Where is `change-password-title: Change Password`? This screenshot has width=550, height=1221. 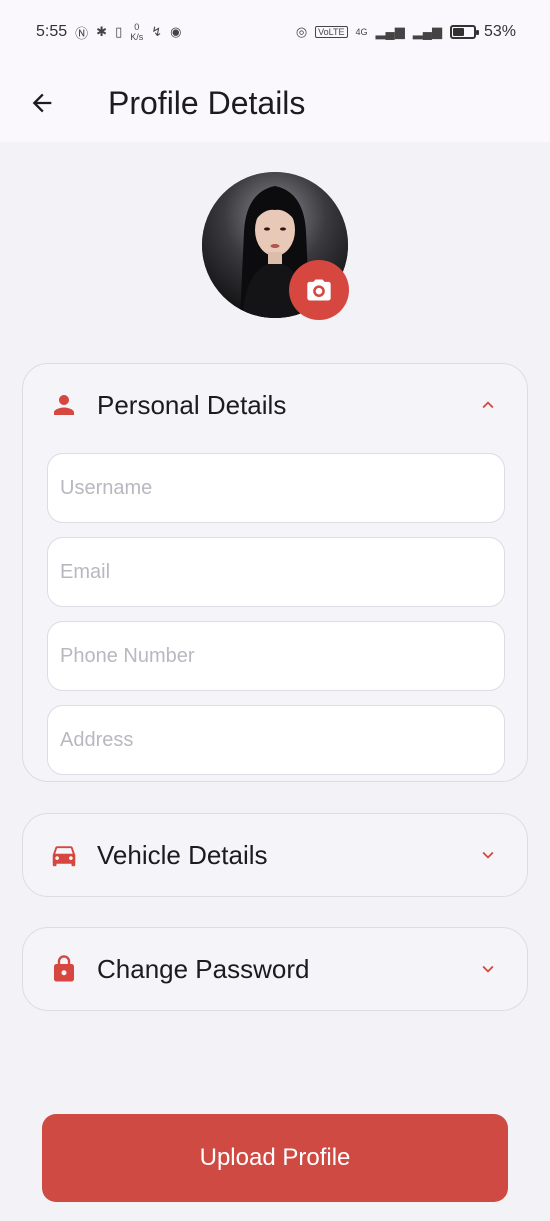
change-password-title: Change Password is located at coordinates (203, 968).